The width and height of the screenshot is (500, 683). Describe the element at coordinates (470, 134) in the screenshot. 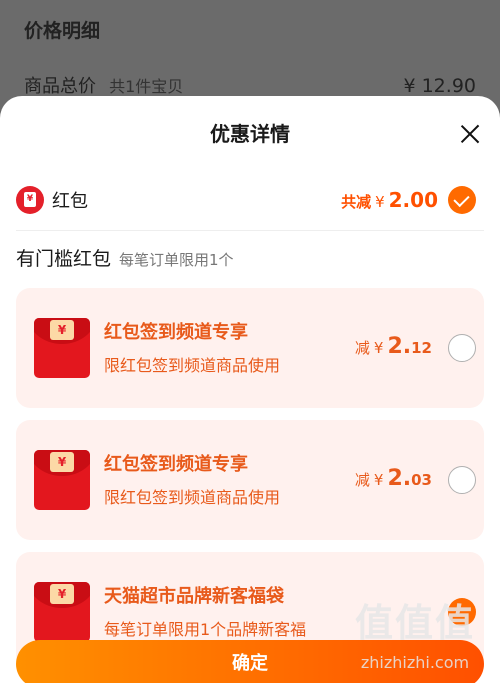

I see `close-icon` at that location.